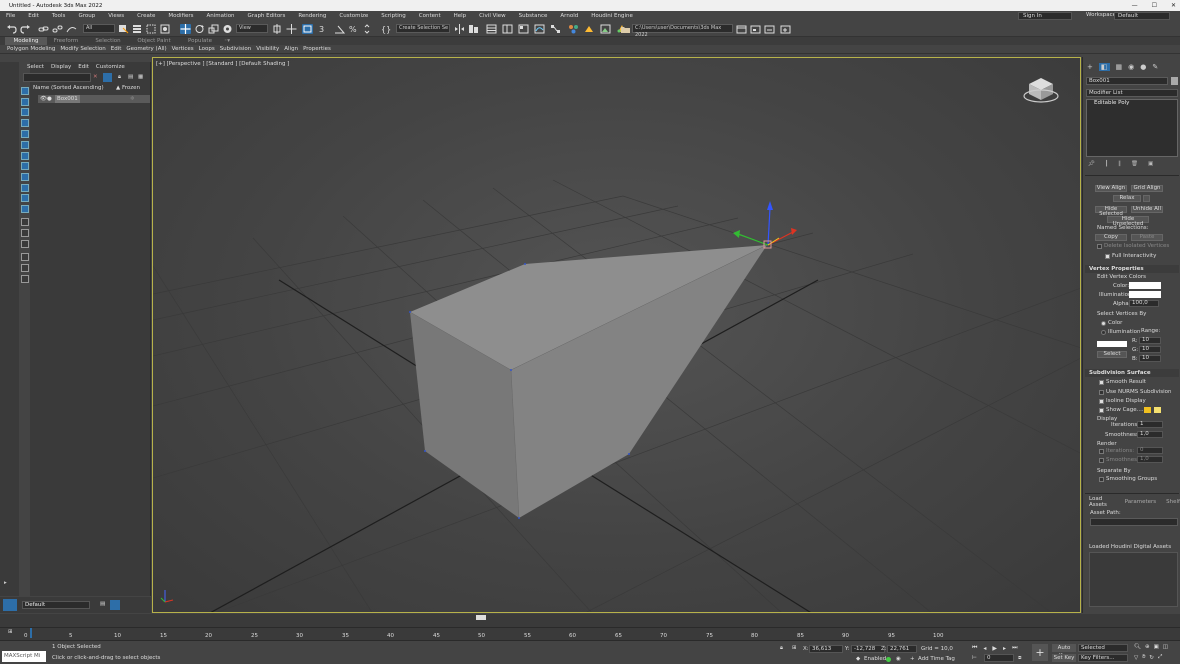 Image resolution: width=1180 pixels, height=664 pixels. Describe the element at coordinates (1133, 579) in the screenshot. I see `loaded-assets-list` at that location.